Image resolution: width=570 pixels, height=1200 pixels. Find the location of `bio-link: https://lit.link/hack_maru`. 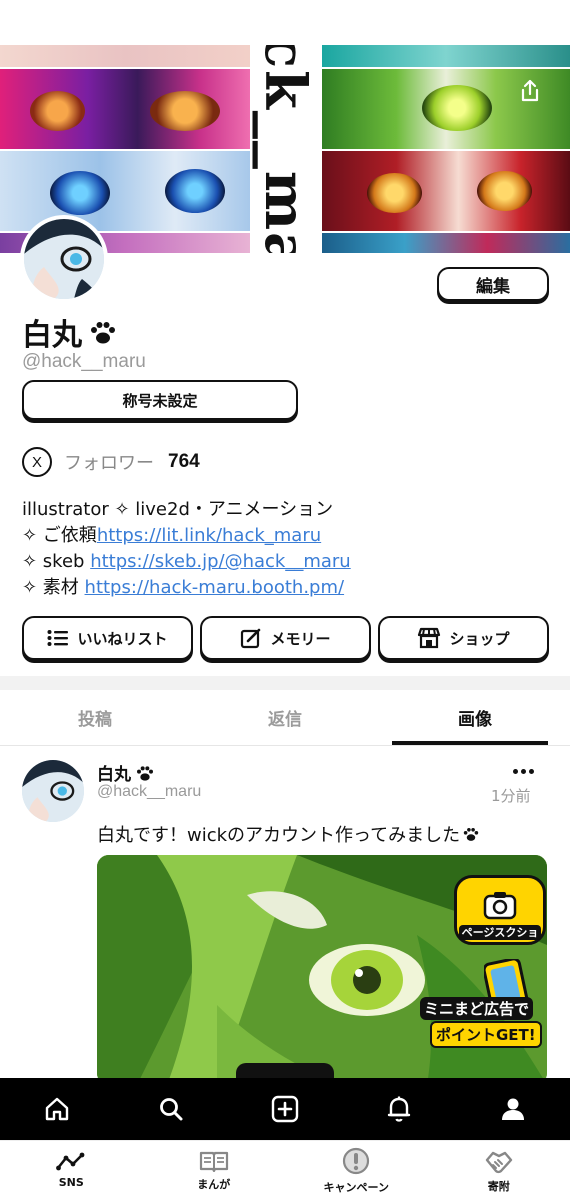

bio-link: https://lit.link/hack_maru is located at coordinates (209, 535).